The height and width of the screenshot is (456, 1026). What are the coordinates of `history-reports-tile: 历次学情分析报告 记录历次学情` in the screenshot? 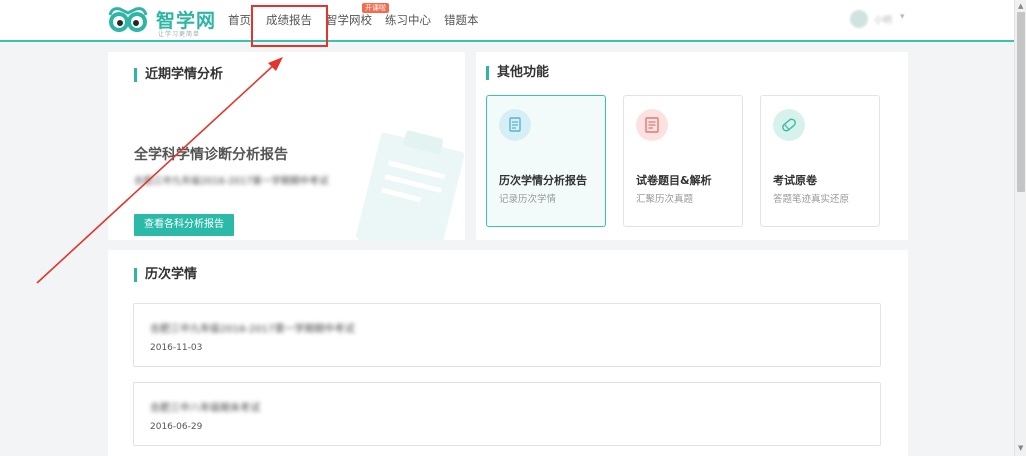 It's located at (546, 161).